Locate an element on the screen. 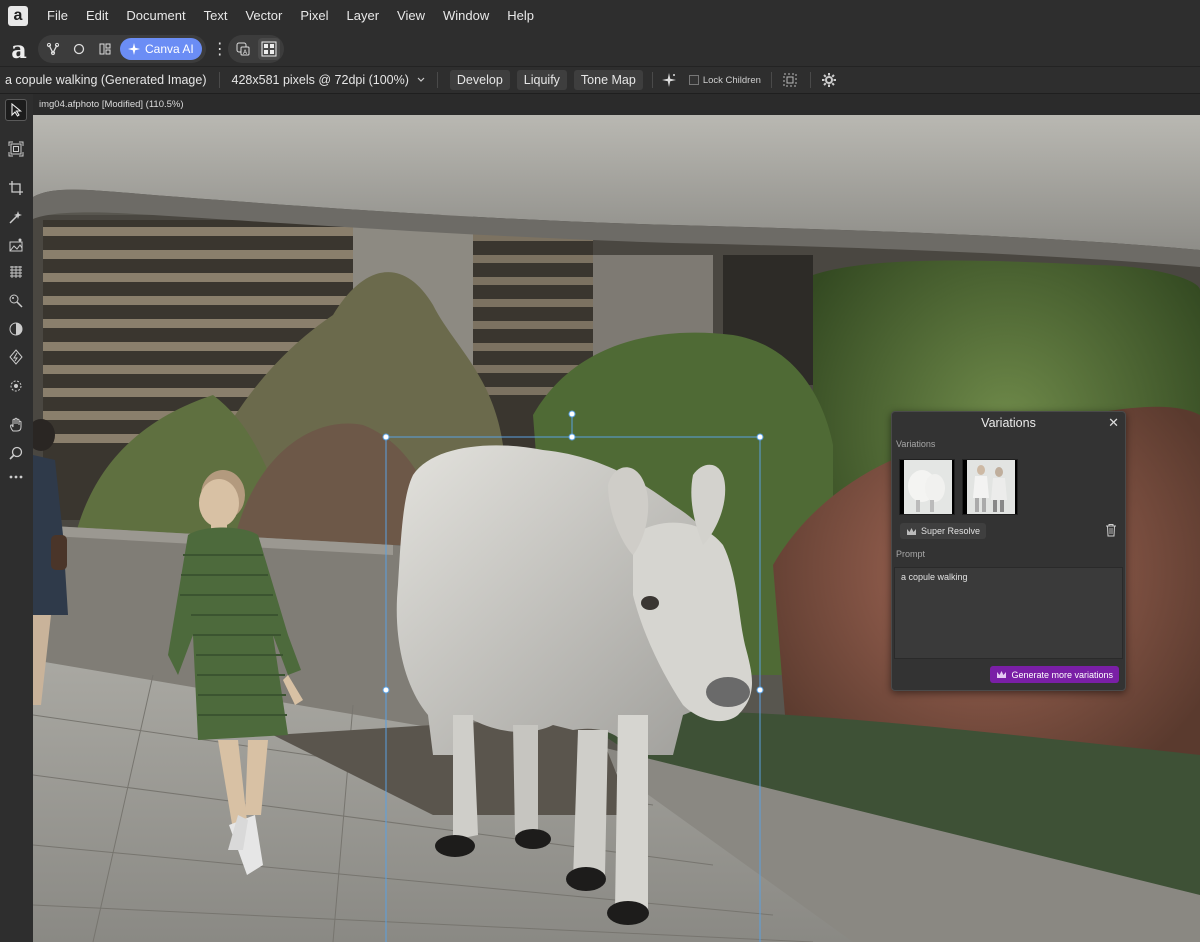  effects-tool-icon is located at coordinates (16, 386).